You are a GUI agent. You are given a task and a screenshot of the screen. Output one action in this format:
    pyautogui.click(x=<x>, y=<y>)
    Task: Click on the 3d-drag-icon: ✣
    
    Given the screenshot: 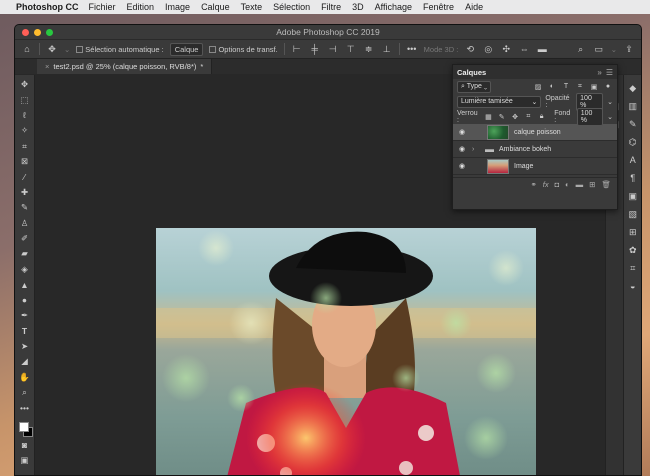 What is the action you would take?
    pyautogui.click(x=506, y=49)
    